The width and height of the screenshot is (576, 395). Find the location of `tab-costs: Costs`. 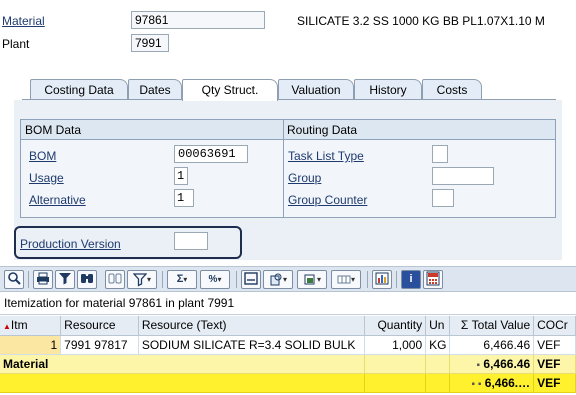

tab-costs: Costs is located at coordinates (452, 89).